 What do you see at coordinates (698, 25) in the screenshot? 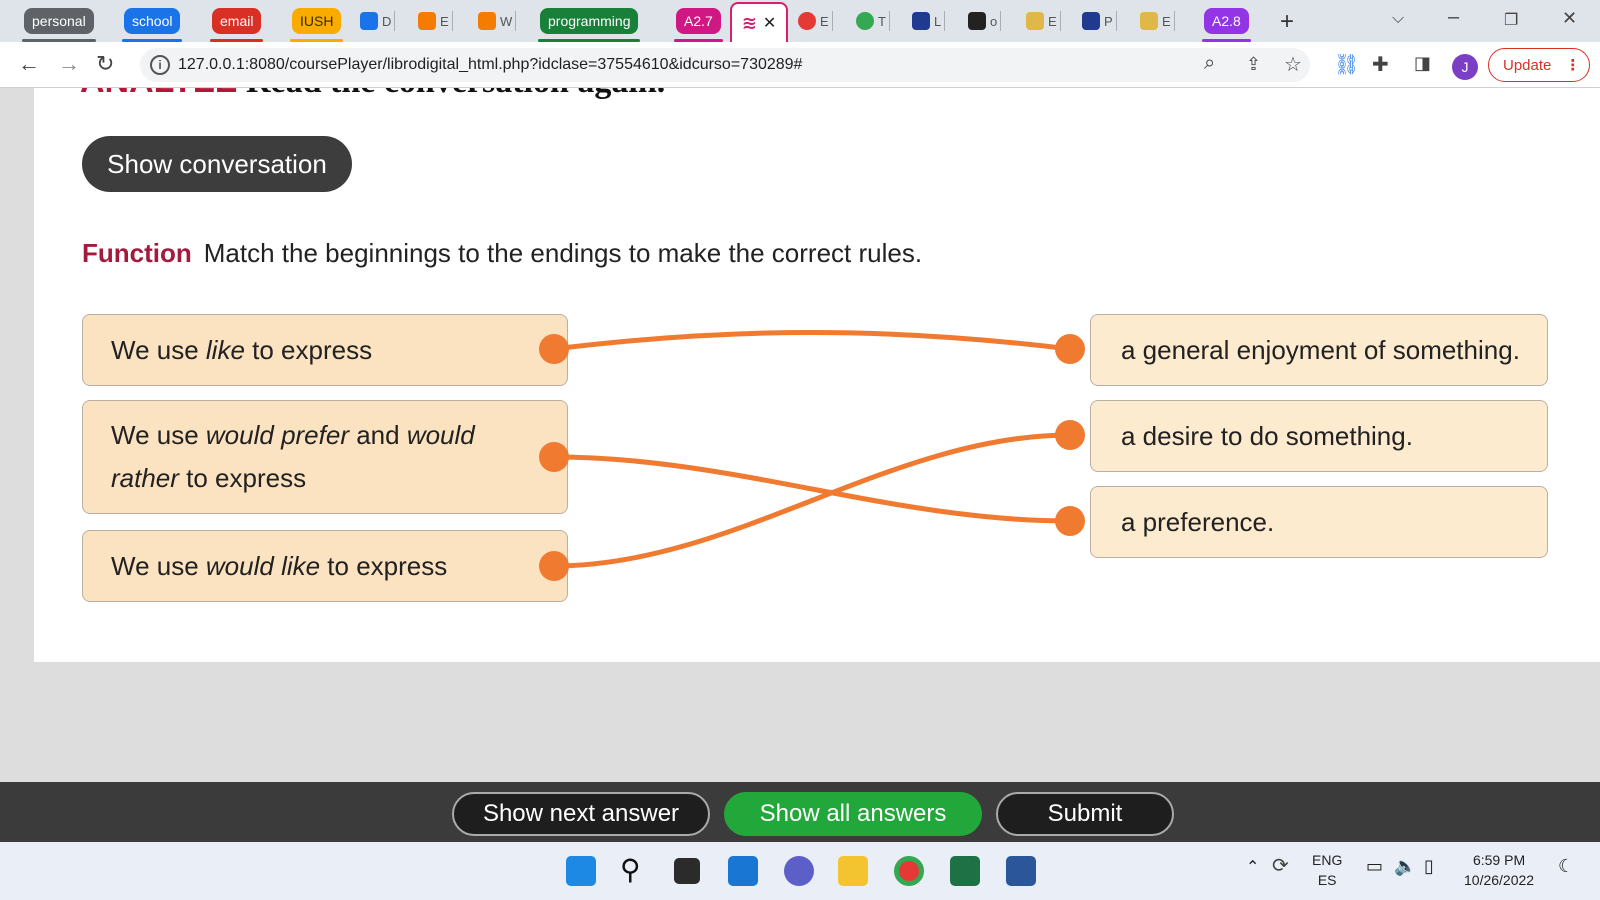
I see `tab-group-a27: A2.7` at bounding box center [698, 25].